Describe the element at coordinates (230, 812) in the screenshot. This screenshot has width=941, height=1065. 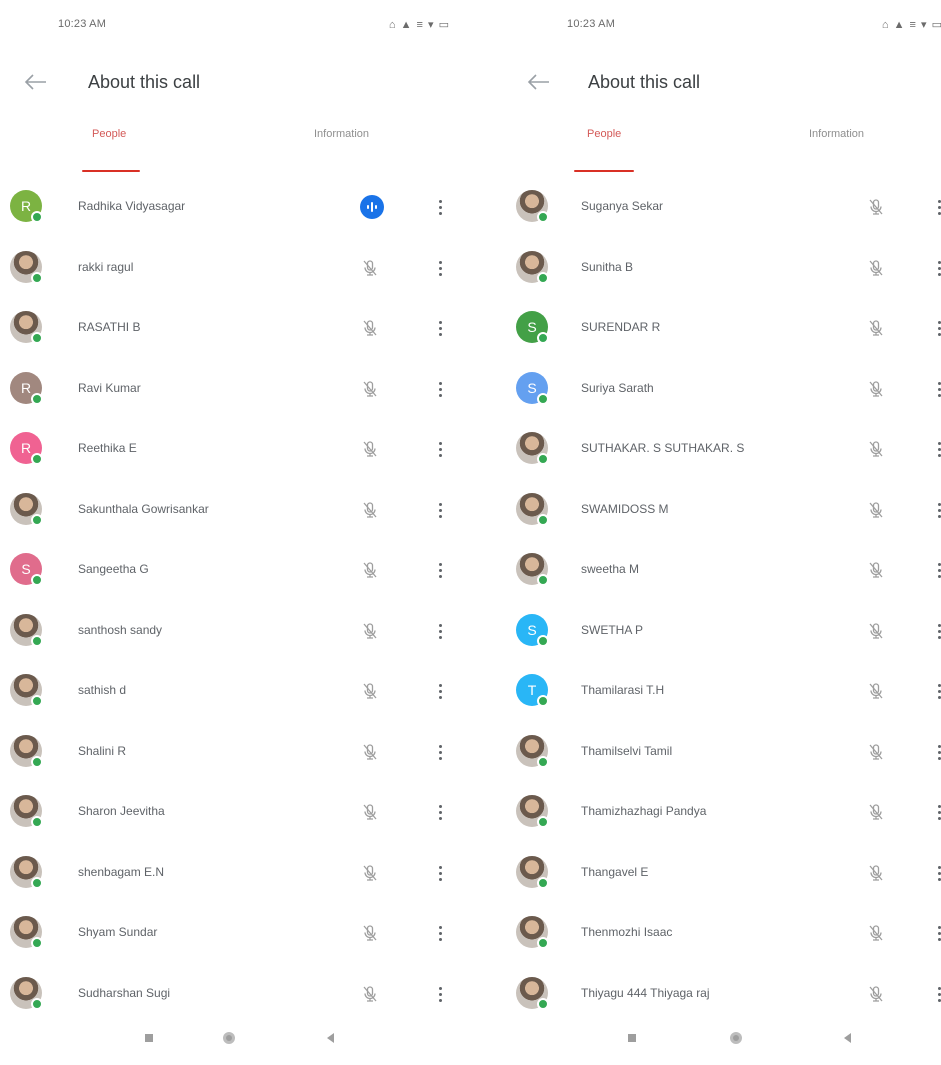
I see `participant-row: Sharon Jeevitha` at that location.